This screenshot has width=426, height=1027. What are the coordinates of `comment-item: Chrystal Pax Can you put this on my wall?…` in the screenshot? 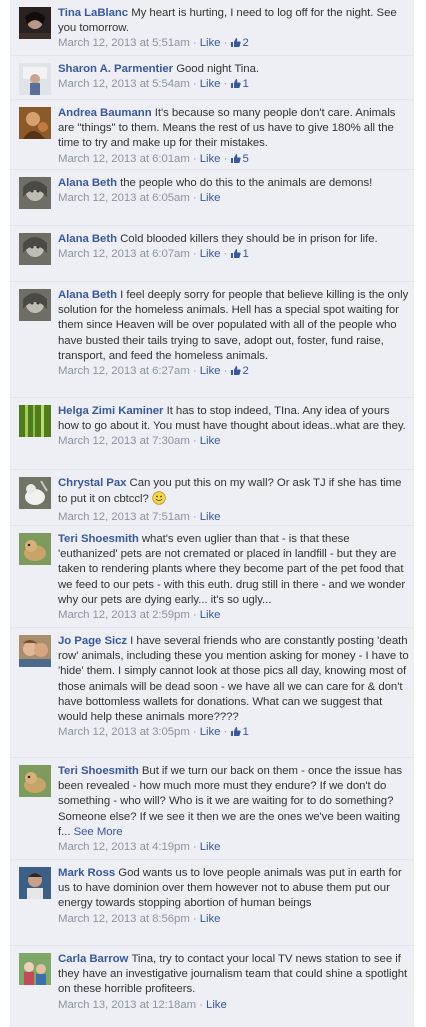 It's located at (212, 498).